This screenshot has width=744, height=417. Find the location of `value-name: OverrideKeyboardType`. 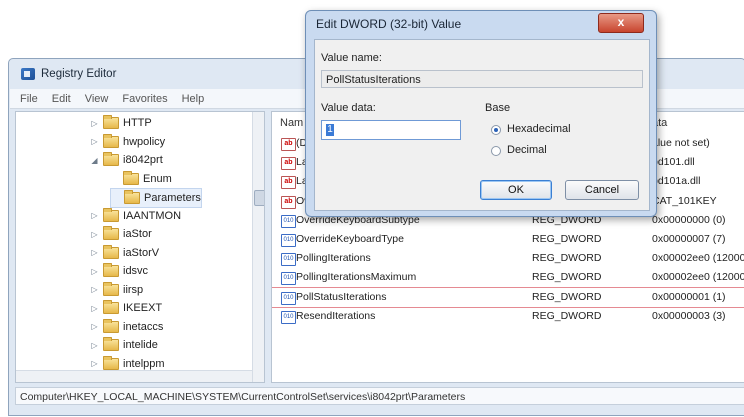

value-name: OverrideKeyboardType is located at coordinates (350, 239).